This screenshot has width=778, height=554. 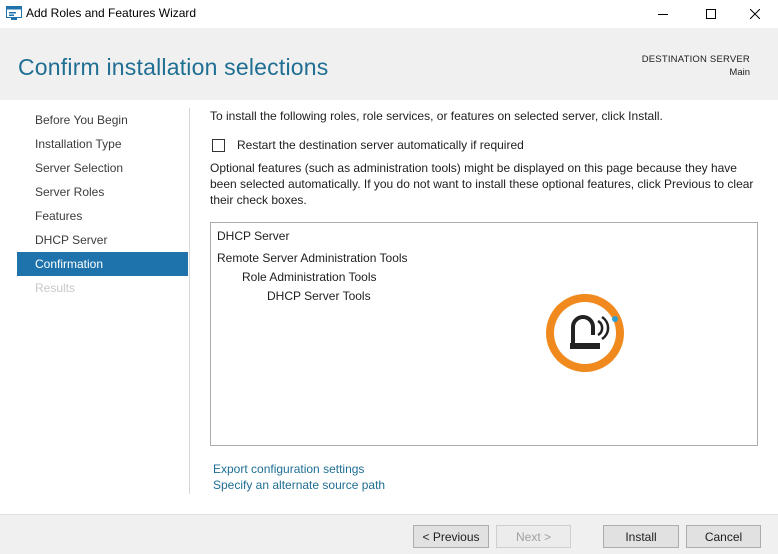 What do you see at coordinates (173, 67) in the screenshot?
I see `page-title: Confirm installation selections` at bounding box center [173, 67].